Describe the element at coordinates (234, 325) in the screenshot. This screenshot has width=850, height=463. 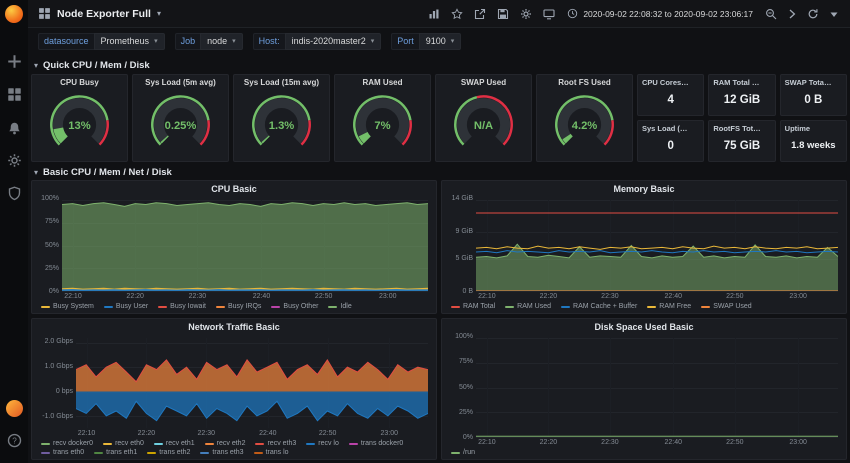
I see `panel-title: Network Traffic Basic` at that location.